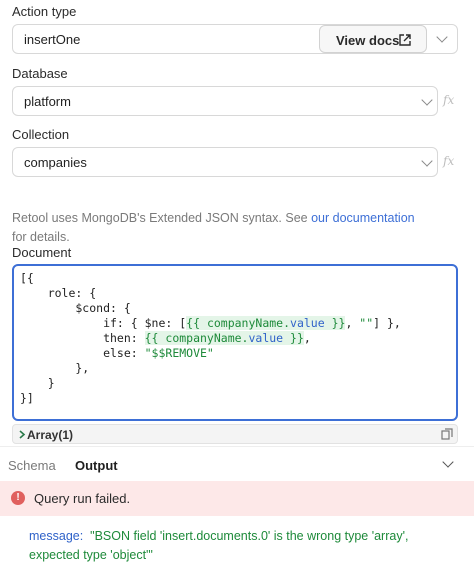  What do you see at coordinates (18, 498) in the screenshot?
I see `error-icon: !` at bounding box center [18, 498].